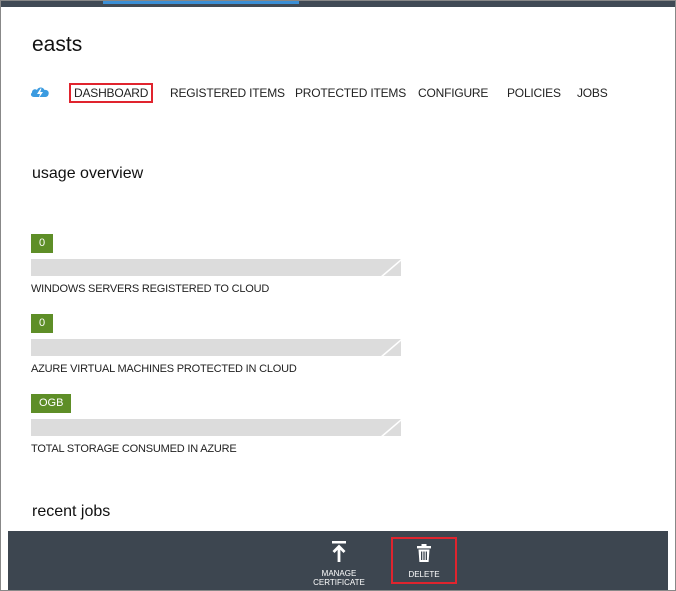 This screenshot has width=676, height=591. I want to click on manage-certificate-button: MANAGE CERTIFICATE, so click(339, 560).